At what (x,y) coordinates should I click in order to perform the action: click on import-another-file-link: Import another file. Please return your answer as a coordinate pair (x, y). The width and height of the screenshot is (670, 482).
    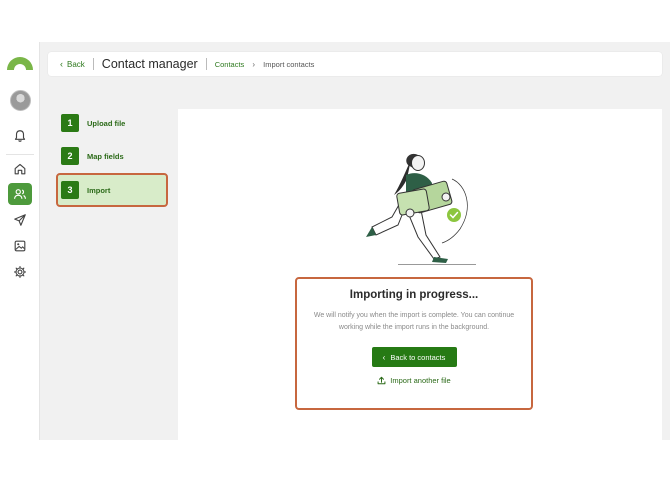
    Looking at the image, I should click on (414, 380).